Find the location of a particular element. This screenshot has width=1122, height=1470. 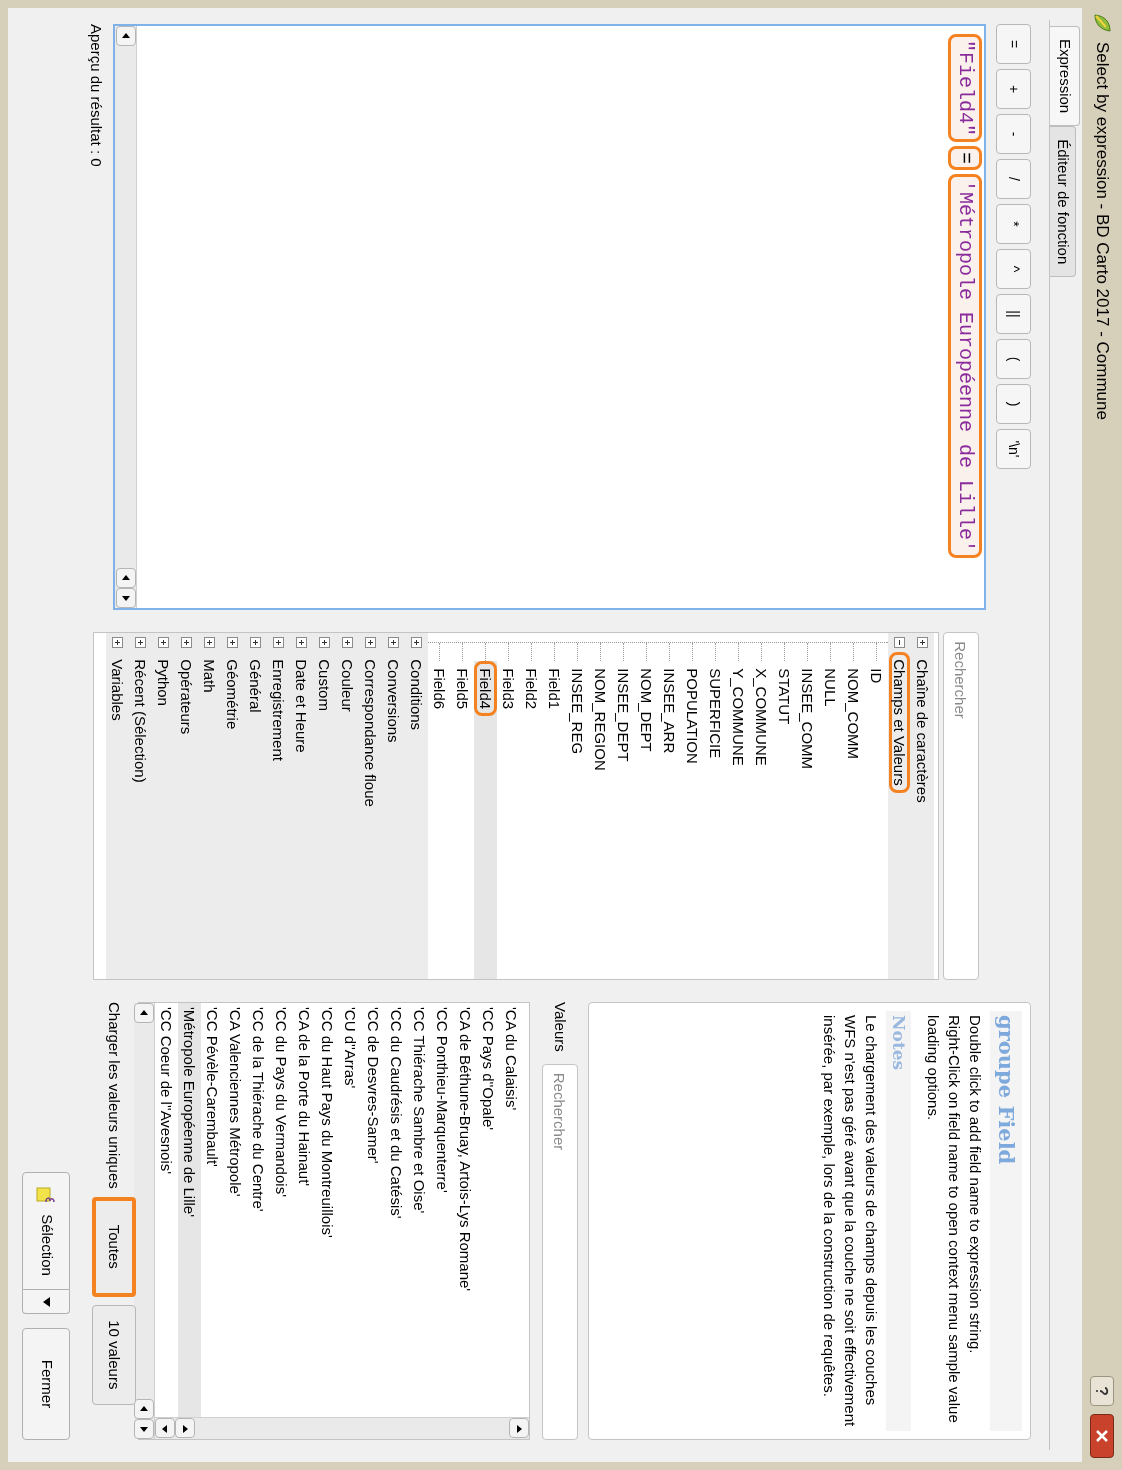

tree-group-label: Général is located at coordinates (255, 686).